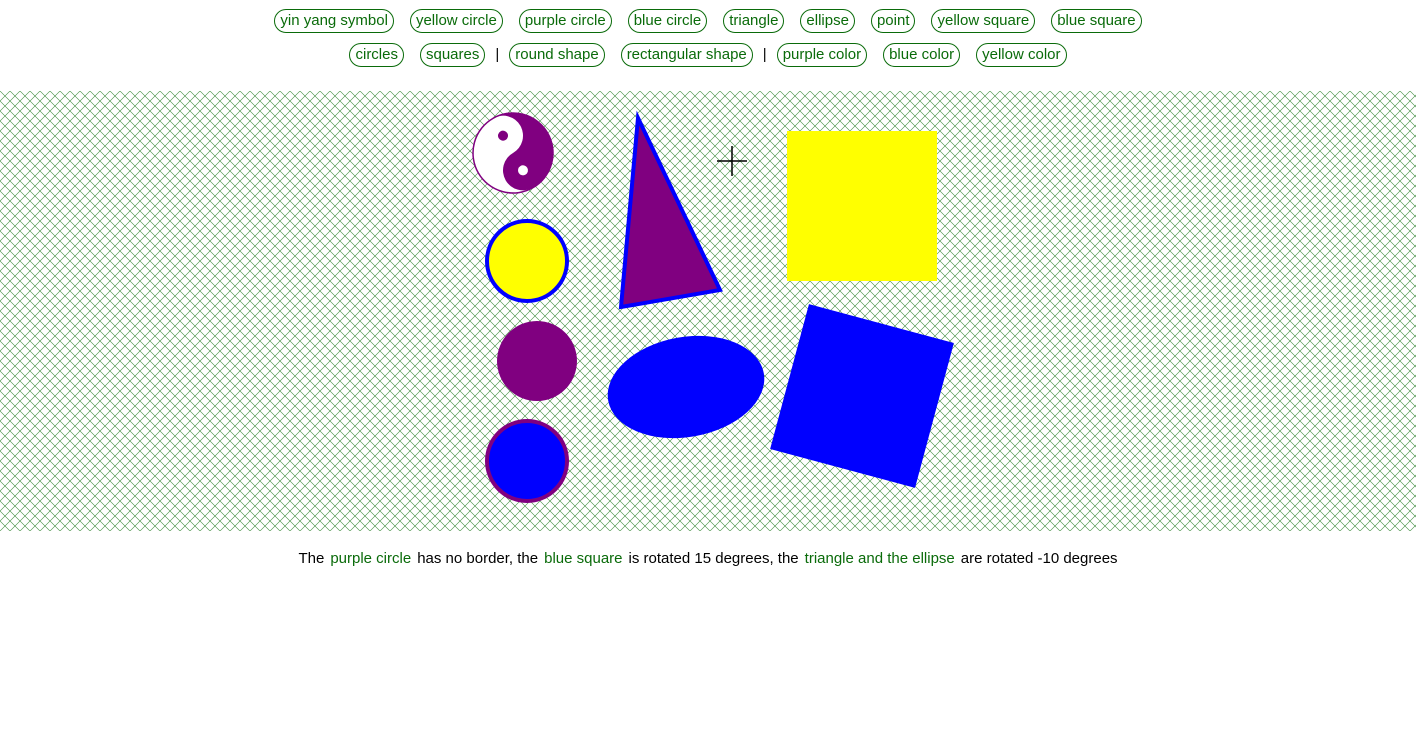 Image resolution: width=1416 pixels, height=743 pixels. I want to click on yellow-circle, so click(527, 261).